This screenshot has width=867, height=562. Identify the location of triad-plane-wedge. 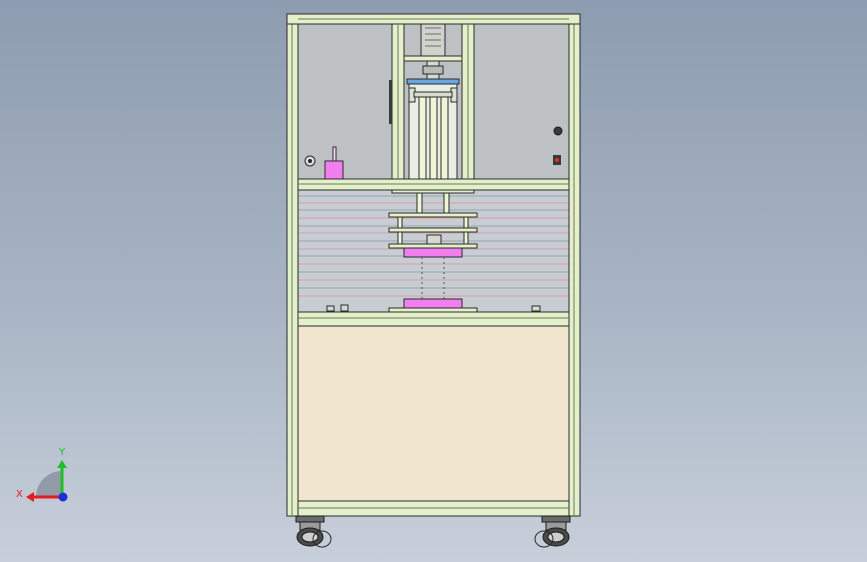
(49, 484).